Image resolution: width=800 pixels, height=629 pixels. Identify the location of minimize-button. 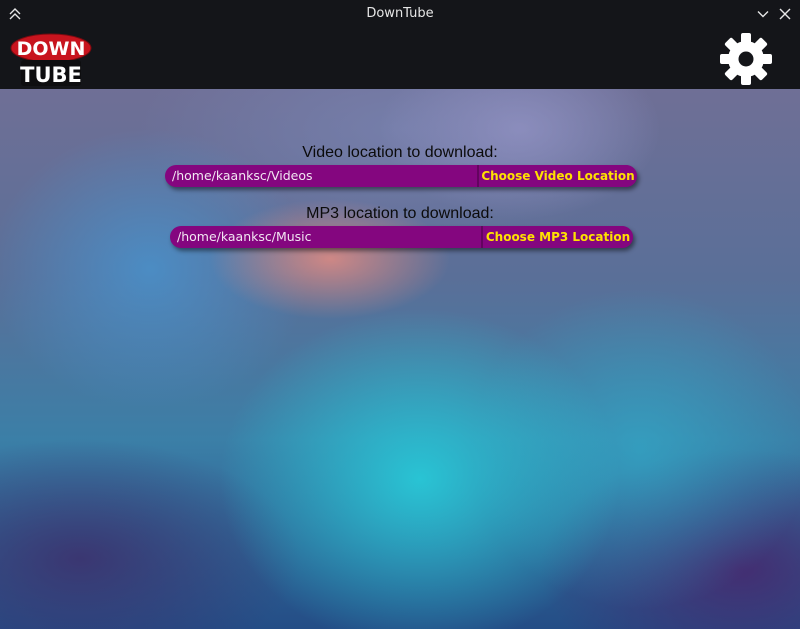
(763, 14).